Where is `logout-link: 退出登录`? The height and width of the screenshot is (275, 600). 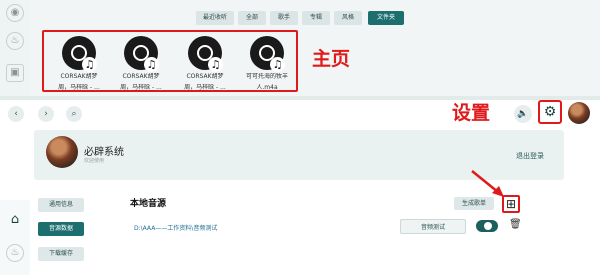
logout-link: 退出登录 is located at coordinates (530, 156).